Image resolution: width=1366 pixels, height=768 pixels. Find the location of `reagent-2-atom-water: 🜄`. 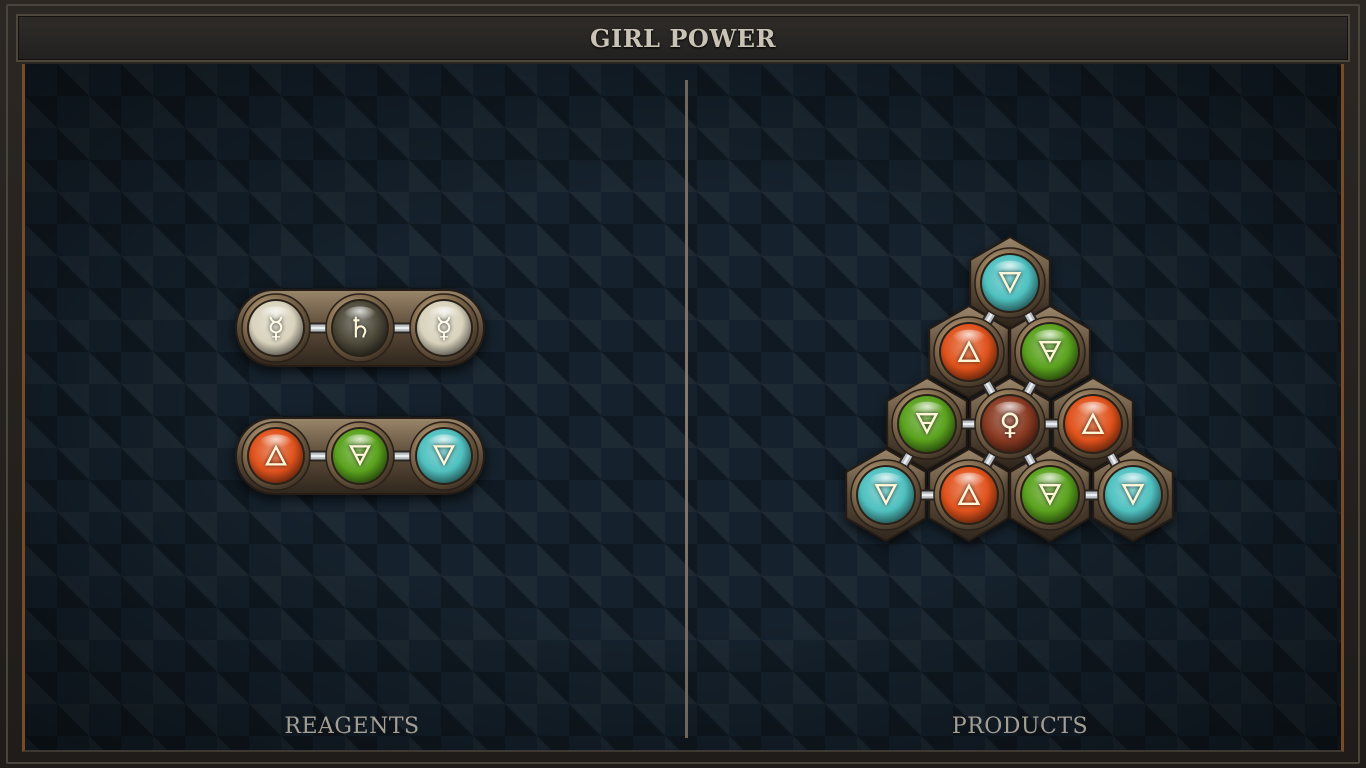

reagent-2-atom-water: 🜄 is located at coordinates (444, 456).